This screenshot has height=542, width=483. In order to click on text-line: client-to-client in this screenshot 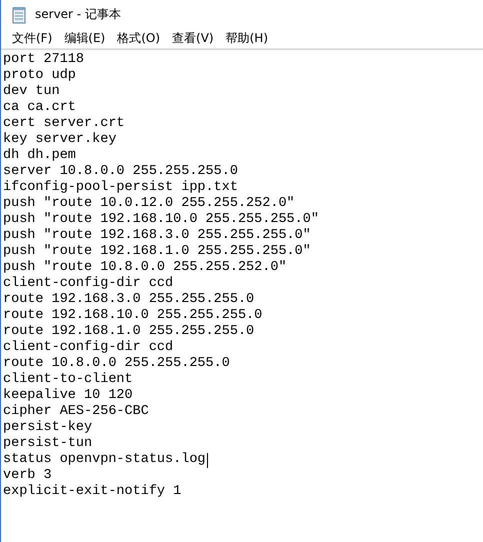, I will do `click(68, 380)`.